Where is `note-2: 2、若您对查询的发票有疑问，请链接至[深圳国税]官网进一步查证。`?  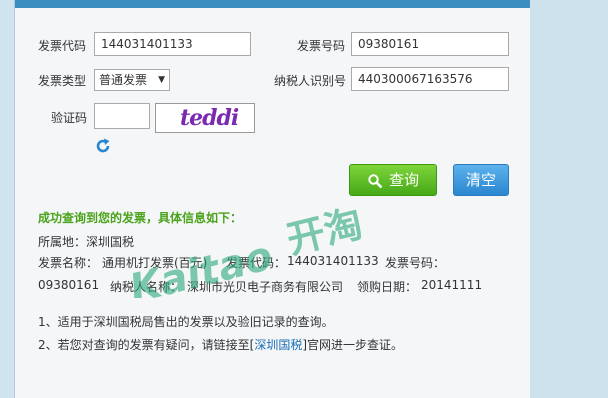
note-2: 2、若您对查询的发票有疑问，请链接至[深圳国税]官网进一步查证。 is located at coordinates (220, 344).